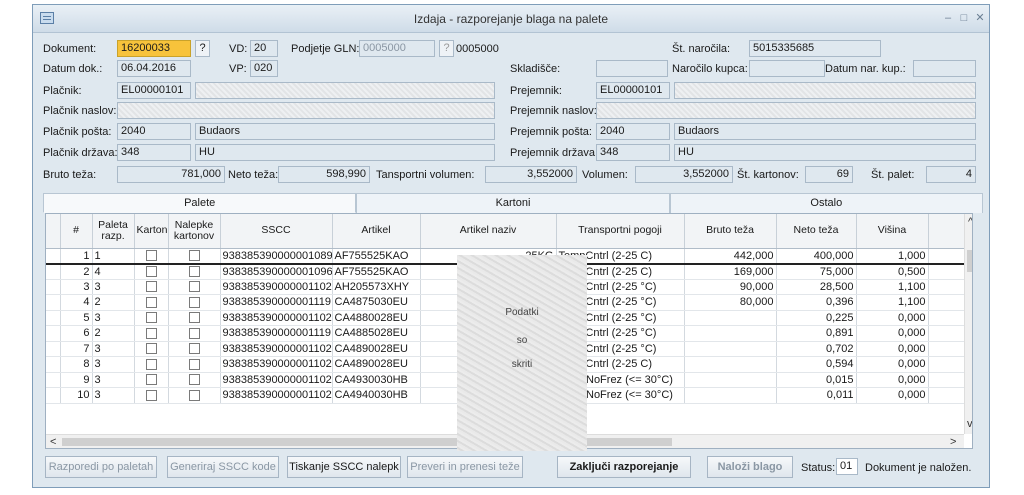 This screenshot has height=495, width=1024. Describe the element at coordinates (276, 271) in the screenshot. I see `row-sscc: 938385390000001096` at that location.